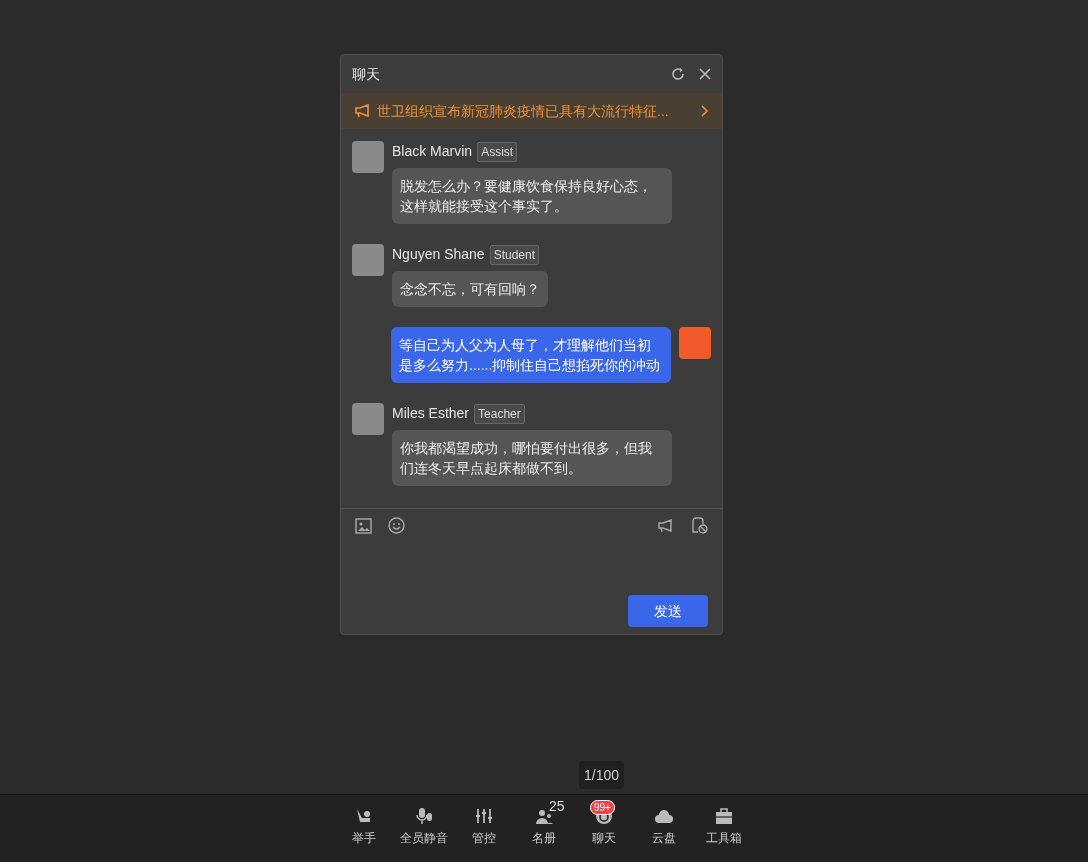 This screenshot has height=862, width=1088. Describe the element at coordinates (602, 807) in the screenshot. I see `unread-badge: 99+` at that location.